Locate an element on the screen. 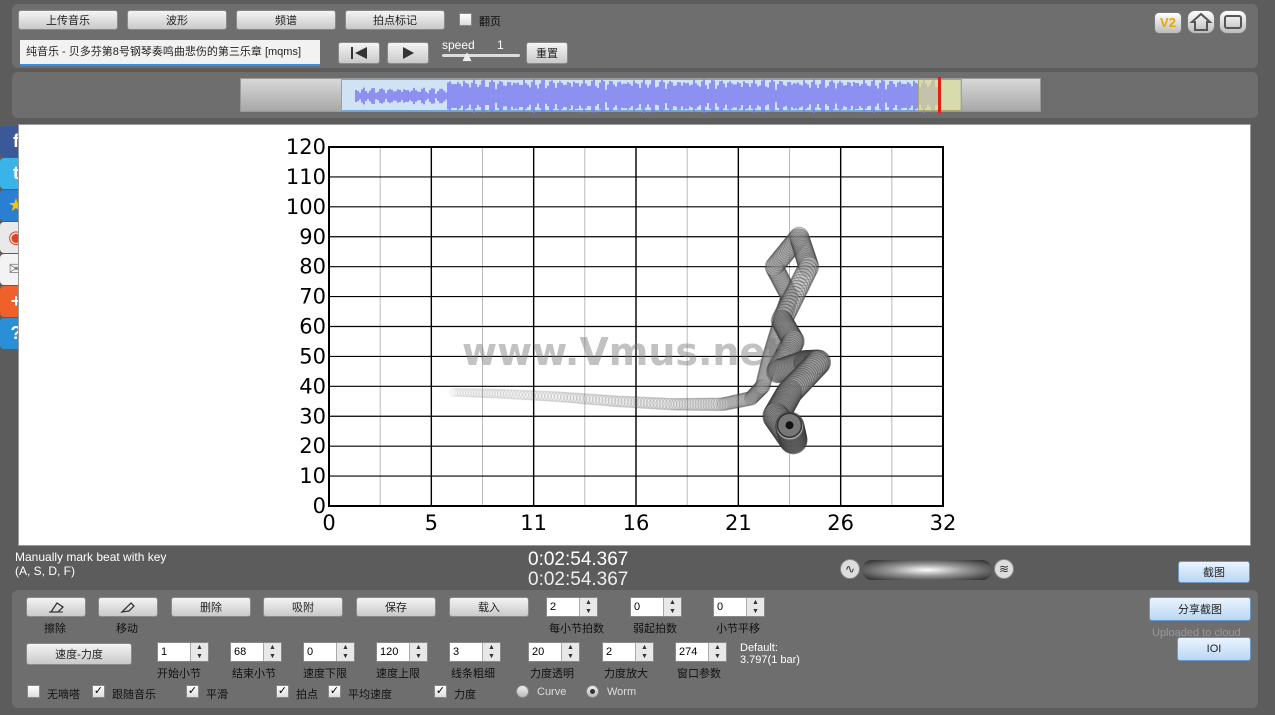 The height and width of the screenshot is (715, 1275). delete-button: 删除 is located at coordinates (211, 607).